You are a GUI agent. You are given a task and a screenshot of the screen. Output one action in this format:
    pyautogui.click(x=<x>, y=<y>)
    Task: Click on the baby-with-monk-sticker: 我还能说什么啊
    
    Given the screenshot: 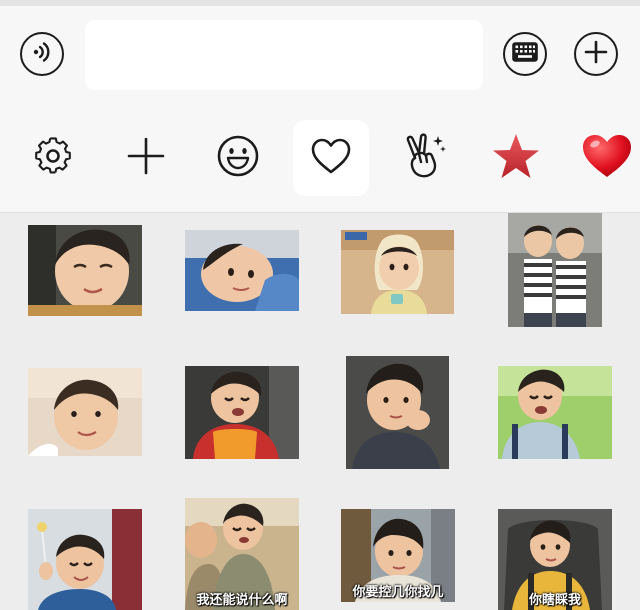 What is the action you would take?
    pyautogui.click(x=242, y=554)
    